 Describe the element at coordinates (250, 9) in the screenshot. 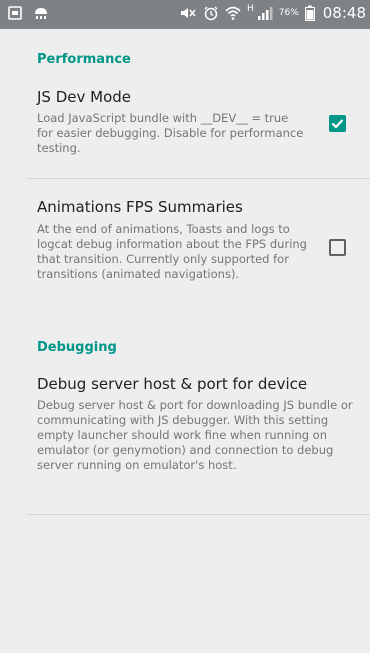

I see `network-type-label: H` at that location.